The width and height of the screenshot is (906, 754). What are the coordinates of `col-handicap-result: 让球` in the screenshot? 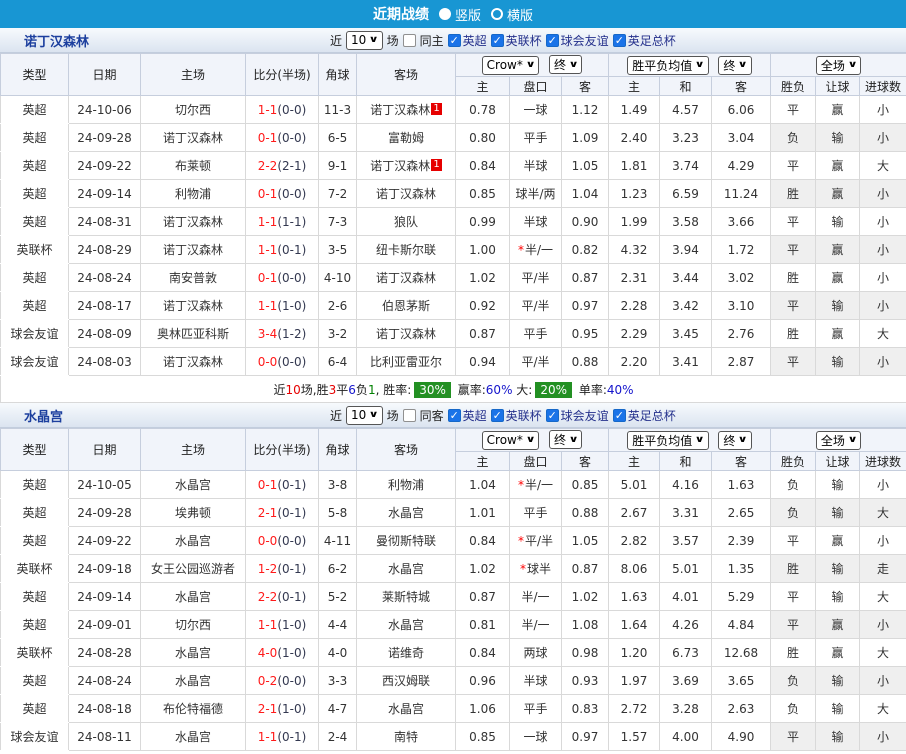 It's located at (838, 461).